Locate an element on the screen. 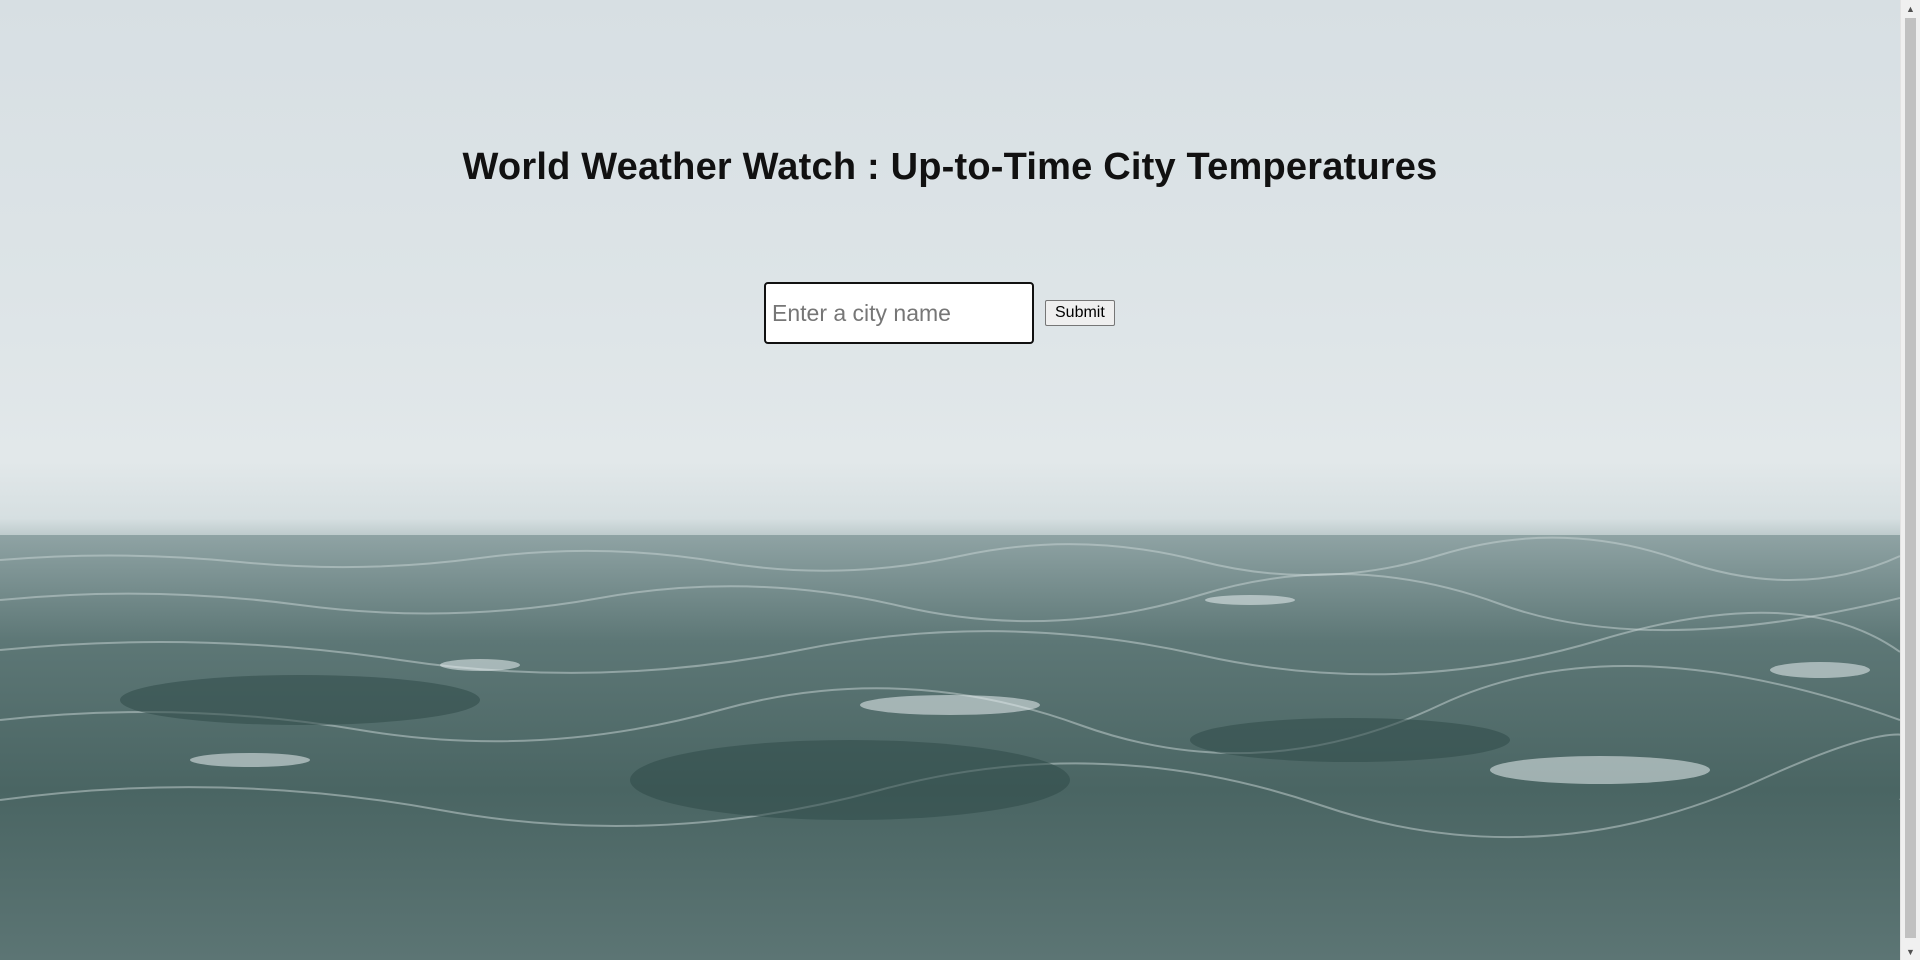 This screenshot has width=1920, height=960. scroll-down-arrow-icon: ▼ is located at coordinates (1910, 951).